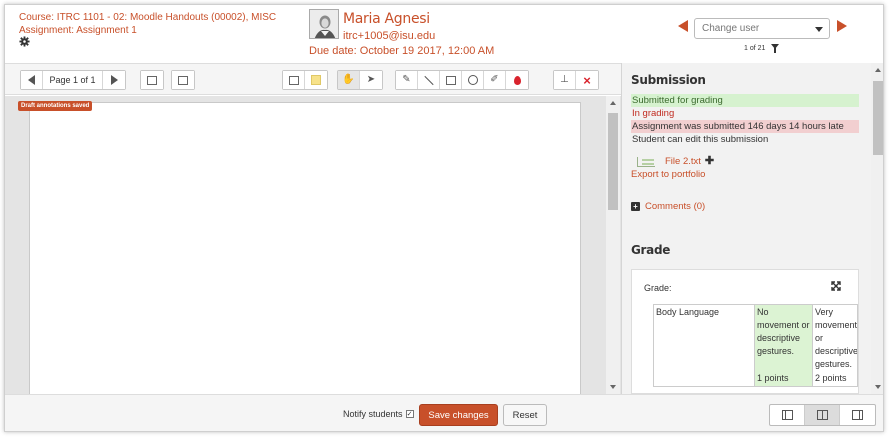 The height and width of the screenshot is (437, 889). I want to click on highlighter-icon: ✐, so click(494, 79).